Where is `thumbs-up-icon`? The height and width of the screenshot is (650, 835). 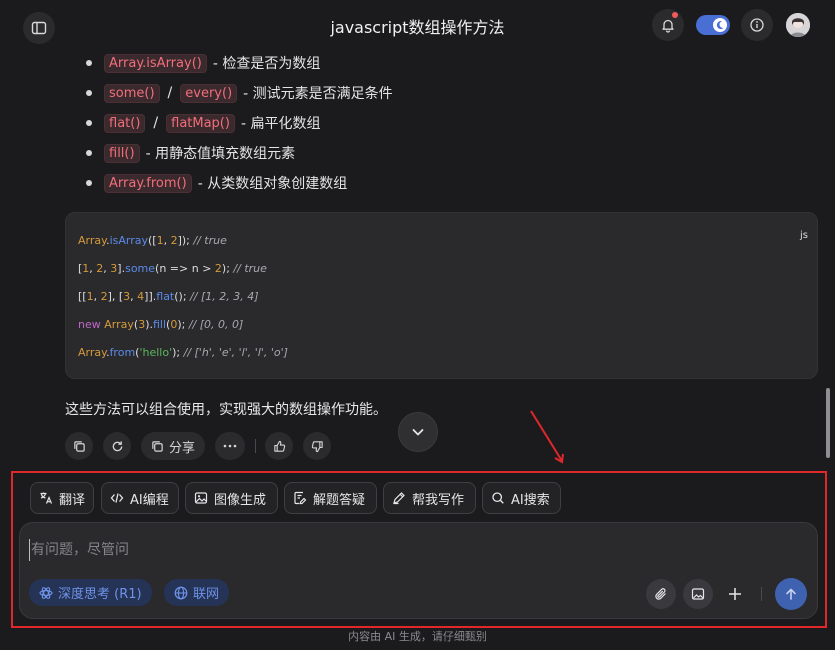
thumbs-up-icon is located at coordinates (279, 446).